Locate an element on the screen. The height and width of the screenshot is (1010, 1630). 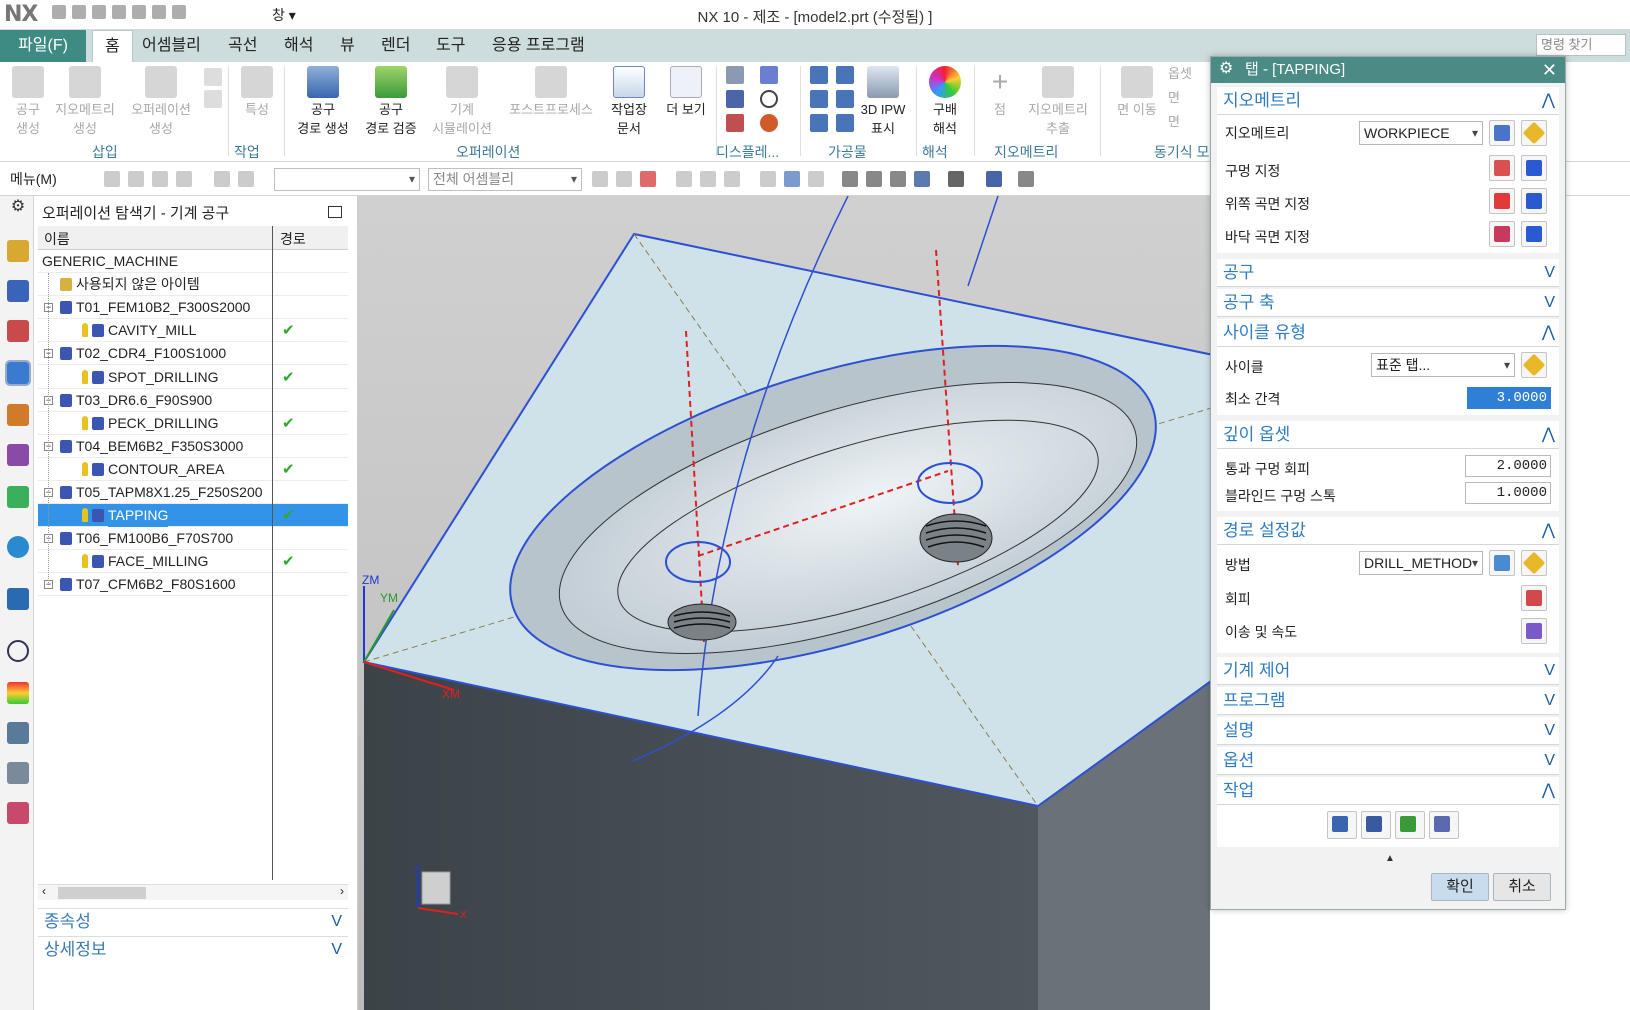
operation-navigator-icon is located at coordinates (18, 373).